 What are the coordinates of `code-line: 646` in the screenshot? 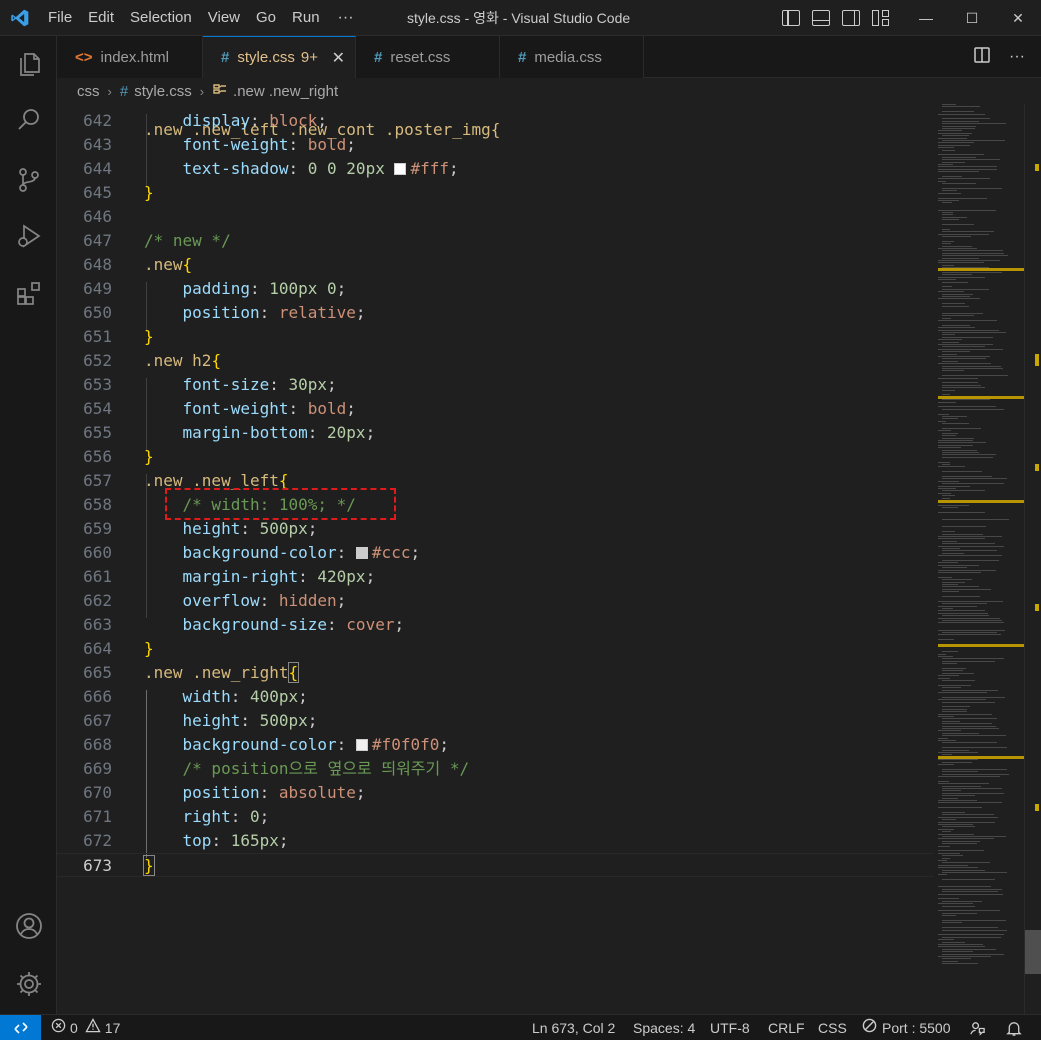 It's located at (97, 216).